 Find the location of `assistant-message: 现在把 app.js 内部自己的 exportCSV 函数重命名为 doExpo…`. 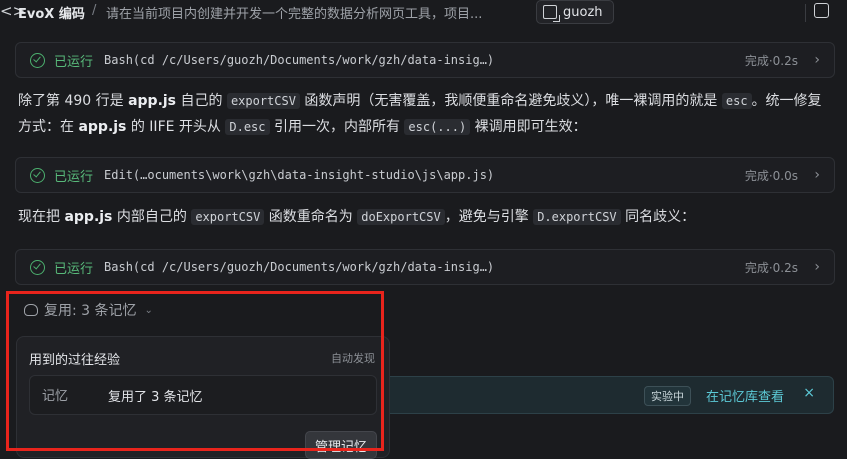

assistant-message: 现在把 app.js 内部自己的 exportCSV 函数重命名为 doExpo… is located at coordinates (357, 217).